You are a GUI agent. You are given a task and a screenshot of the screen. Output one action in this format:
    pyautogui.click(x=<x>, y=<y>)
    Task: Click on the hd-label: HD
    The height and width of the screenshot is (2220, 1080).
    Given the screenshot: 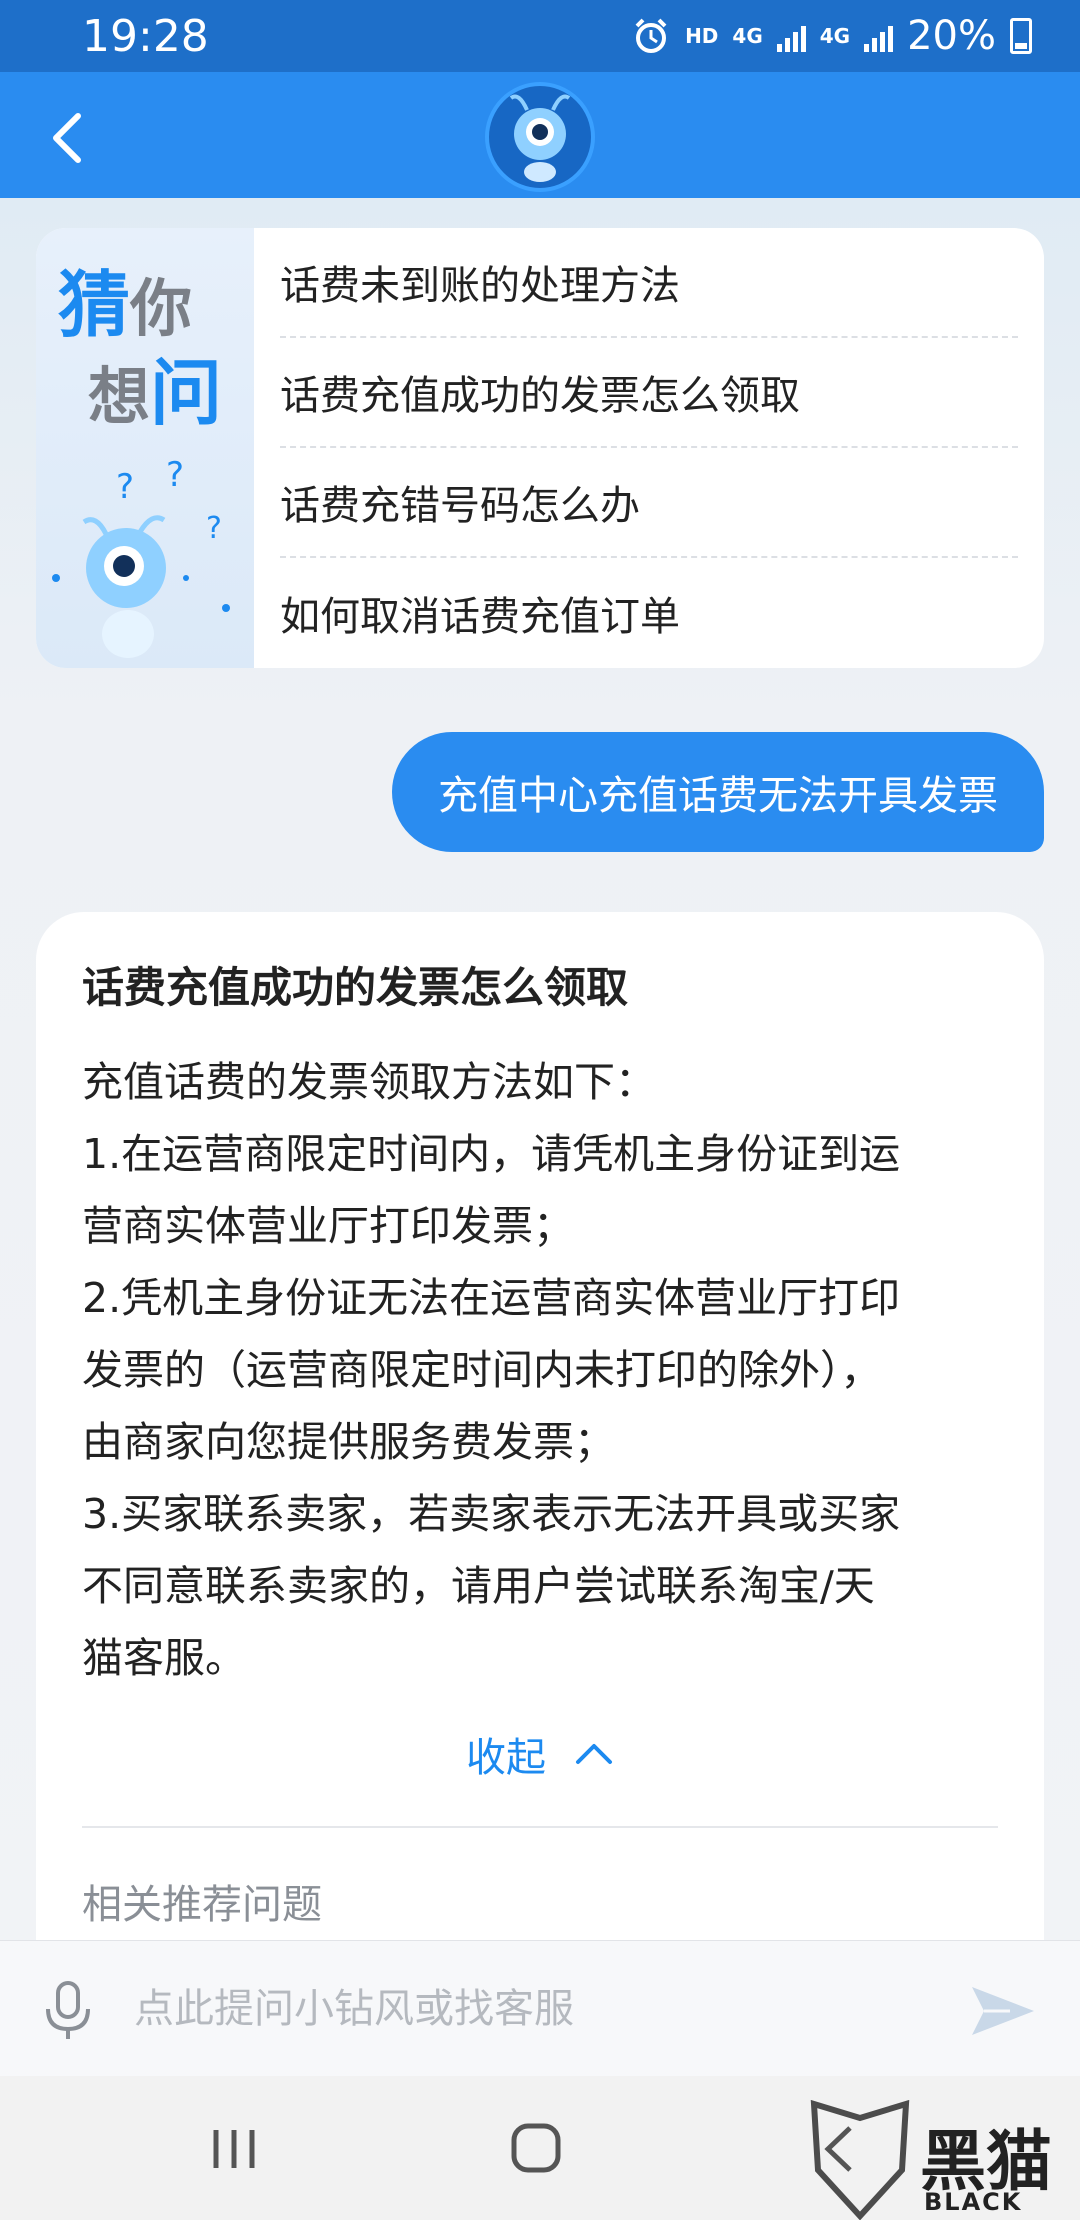 What is the action you would take?
    pyautogui.click(x=702, y=36)
    